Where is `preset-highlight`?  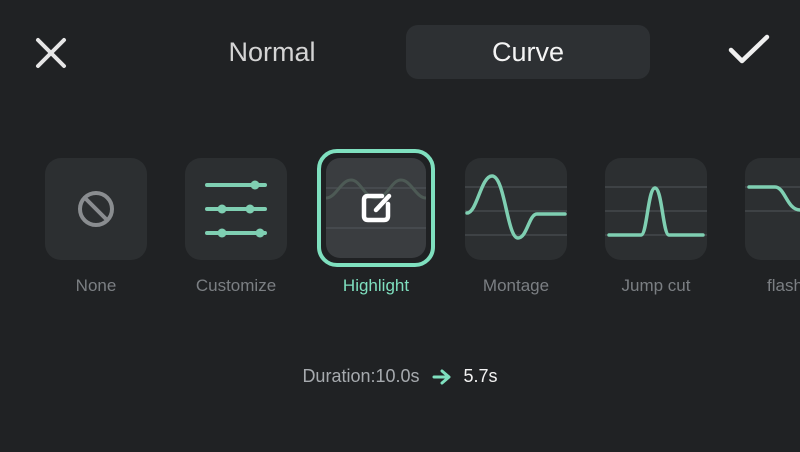 preset-highlight is located at coordinates (376, 208).